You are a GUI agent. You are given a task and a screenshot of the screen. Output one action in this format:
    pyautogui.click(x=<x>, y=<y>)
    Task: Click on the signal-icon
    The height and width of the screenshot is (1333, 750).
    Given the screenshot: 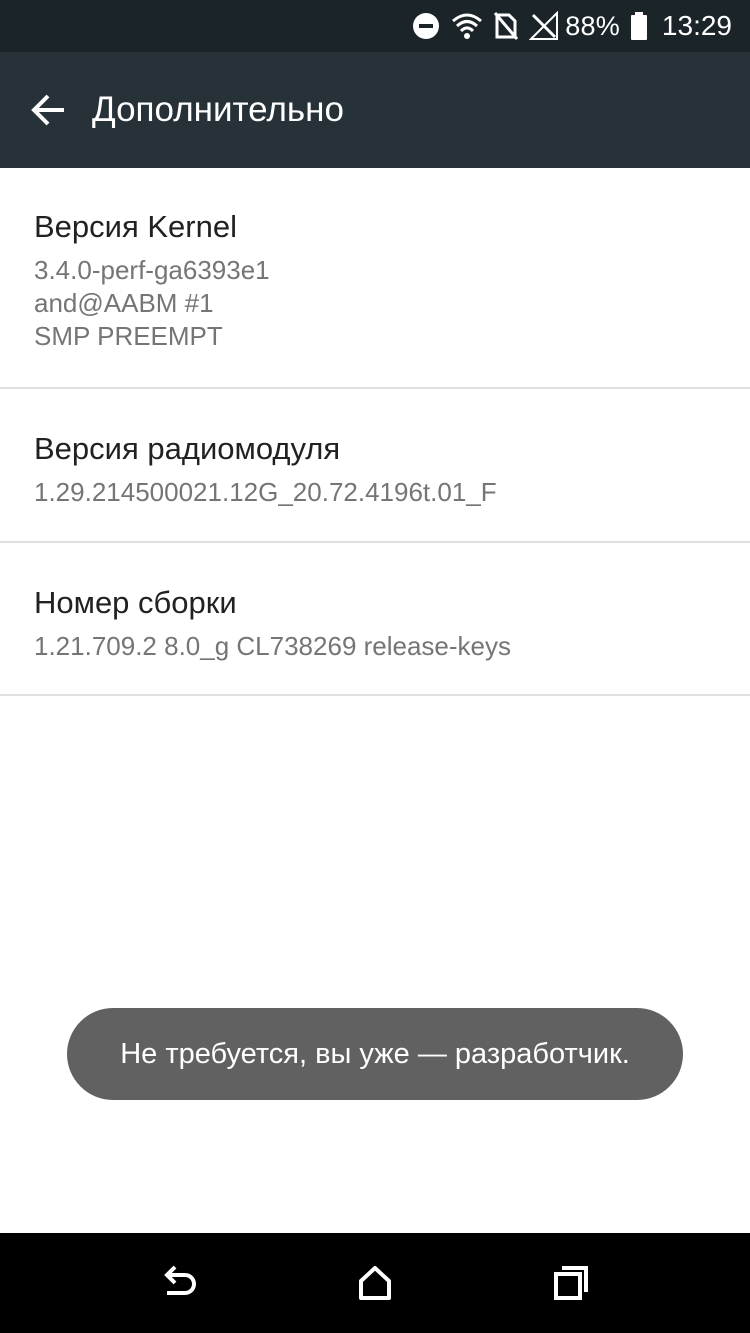 What is the action you would take?
    pyautogui.click(x=544, y=26)
    